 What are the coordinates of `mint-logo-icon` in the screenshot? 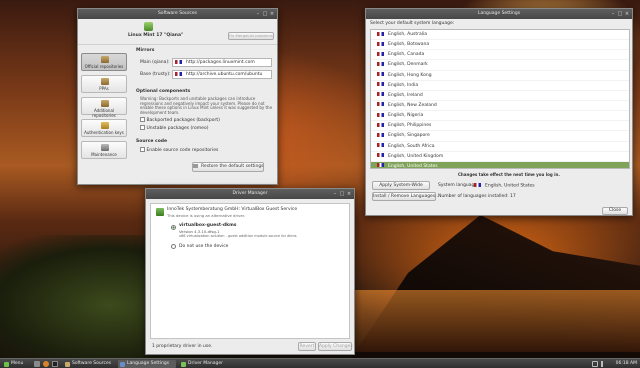 It's located at (148, 26).